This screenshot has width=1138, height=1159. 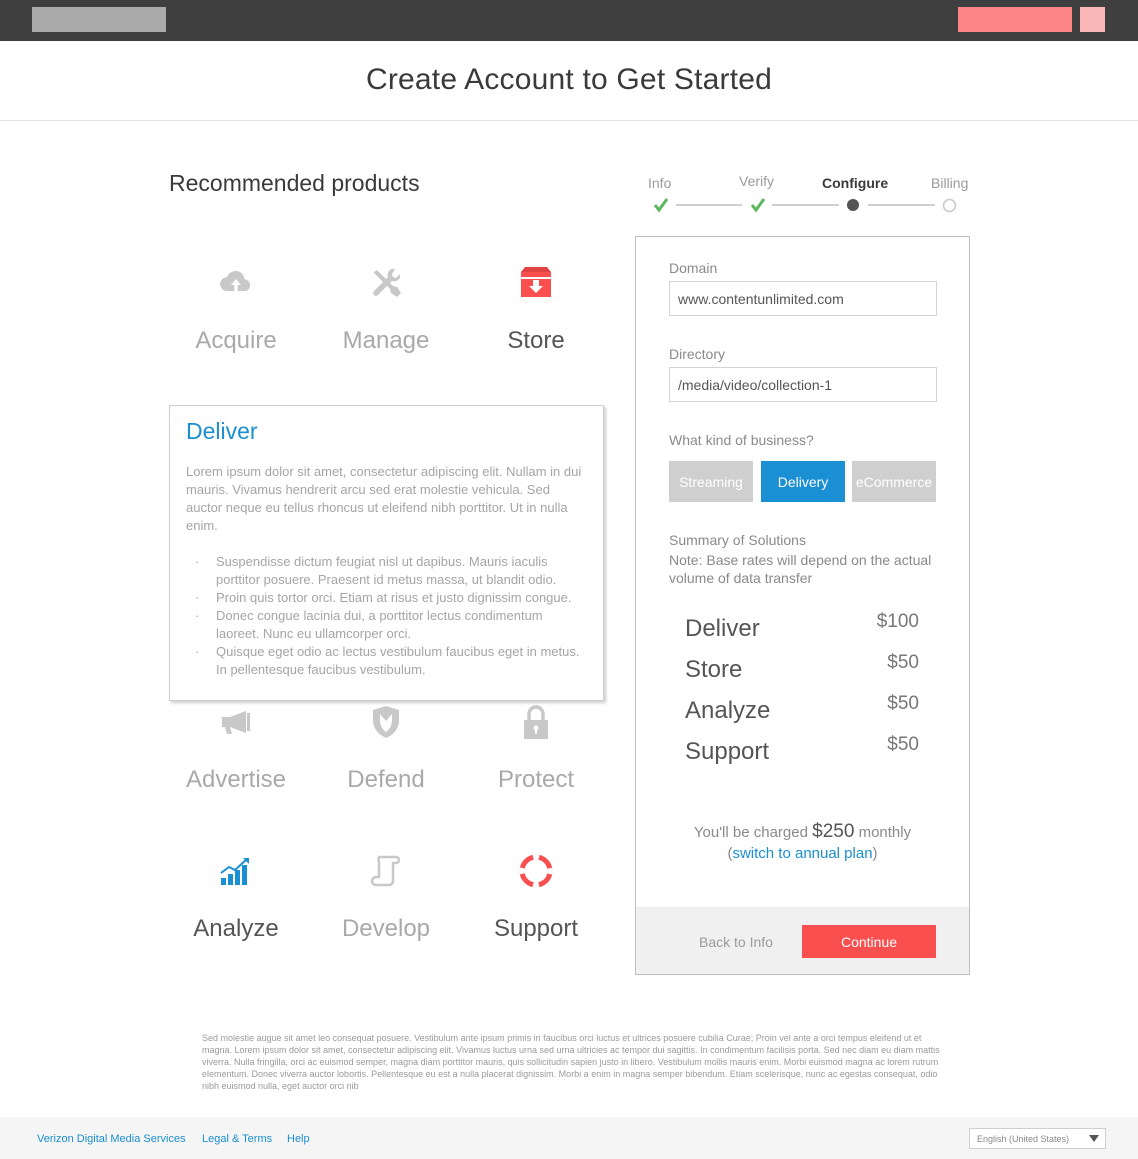 What do you see at coordinates (1094, 1138) in the screenshot?
I see `chevron-down-icon` at bounding box center [1094, 1138].